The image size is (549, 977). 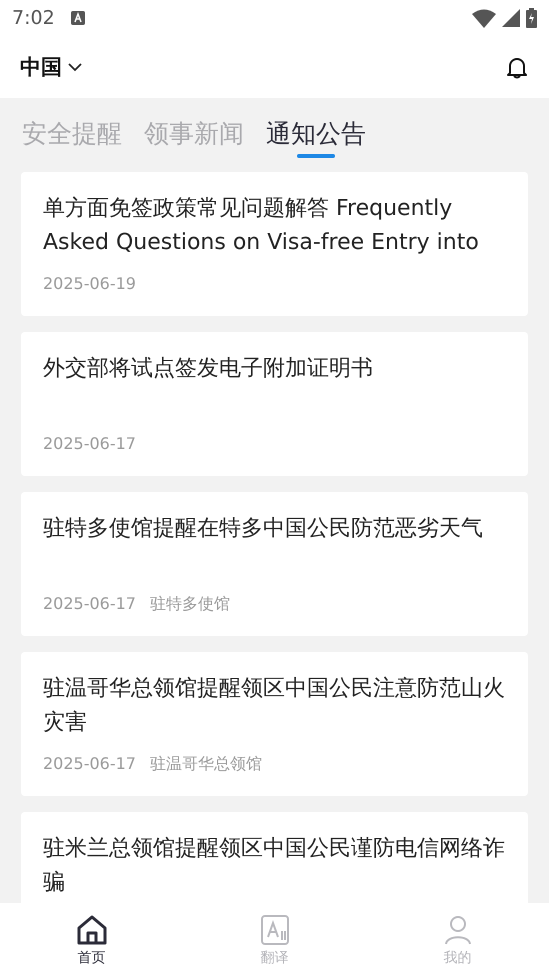 I want to click on nav-tab: 首页, so click(x=91, y=940).